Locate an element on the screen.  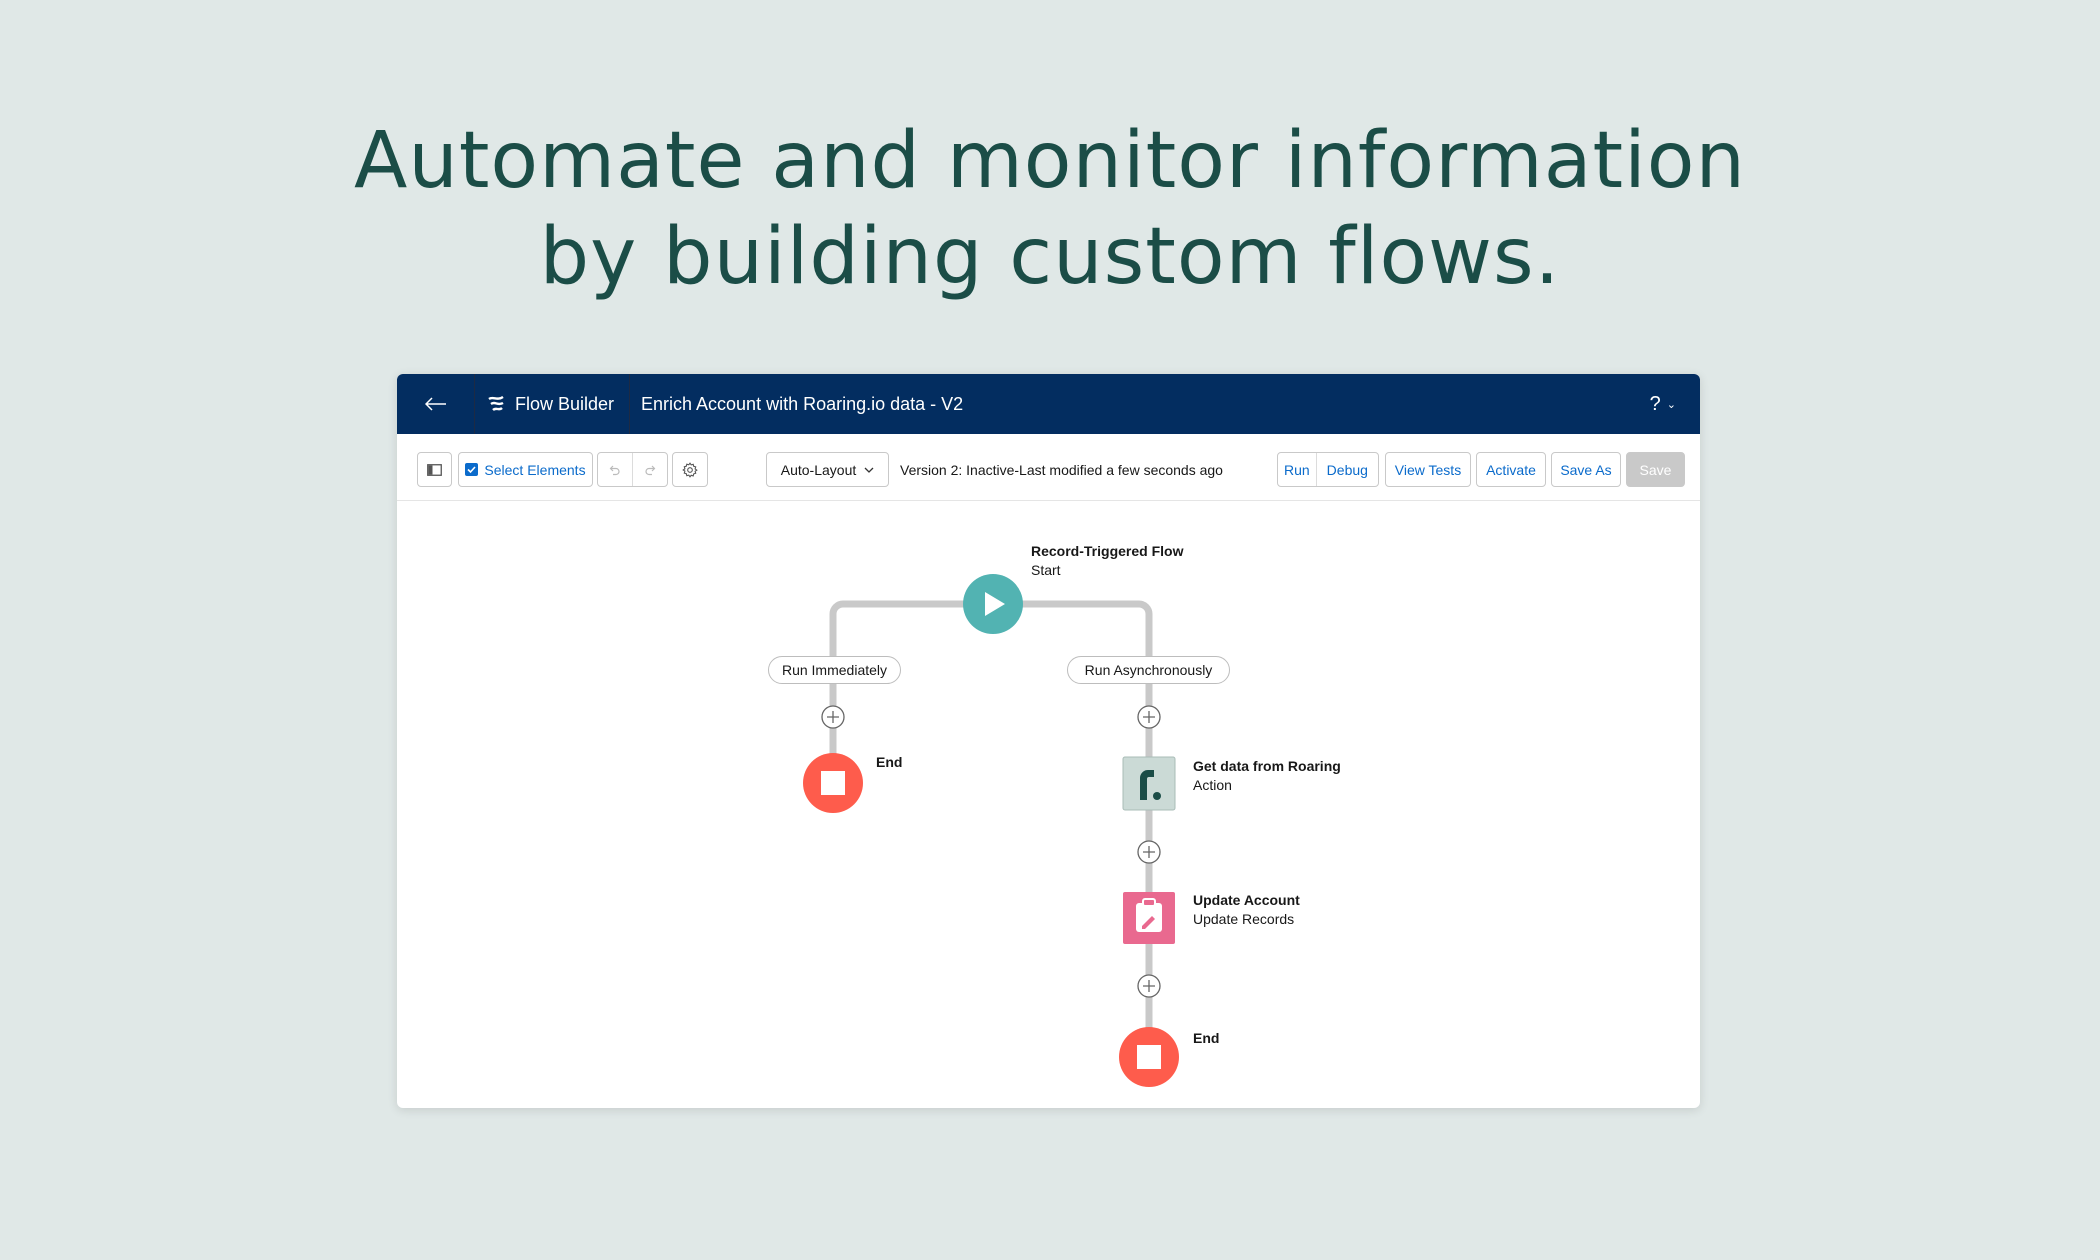
hero-line-2: by building custom flows. is located at coordinates (1050, 257).